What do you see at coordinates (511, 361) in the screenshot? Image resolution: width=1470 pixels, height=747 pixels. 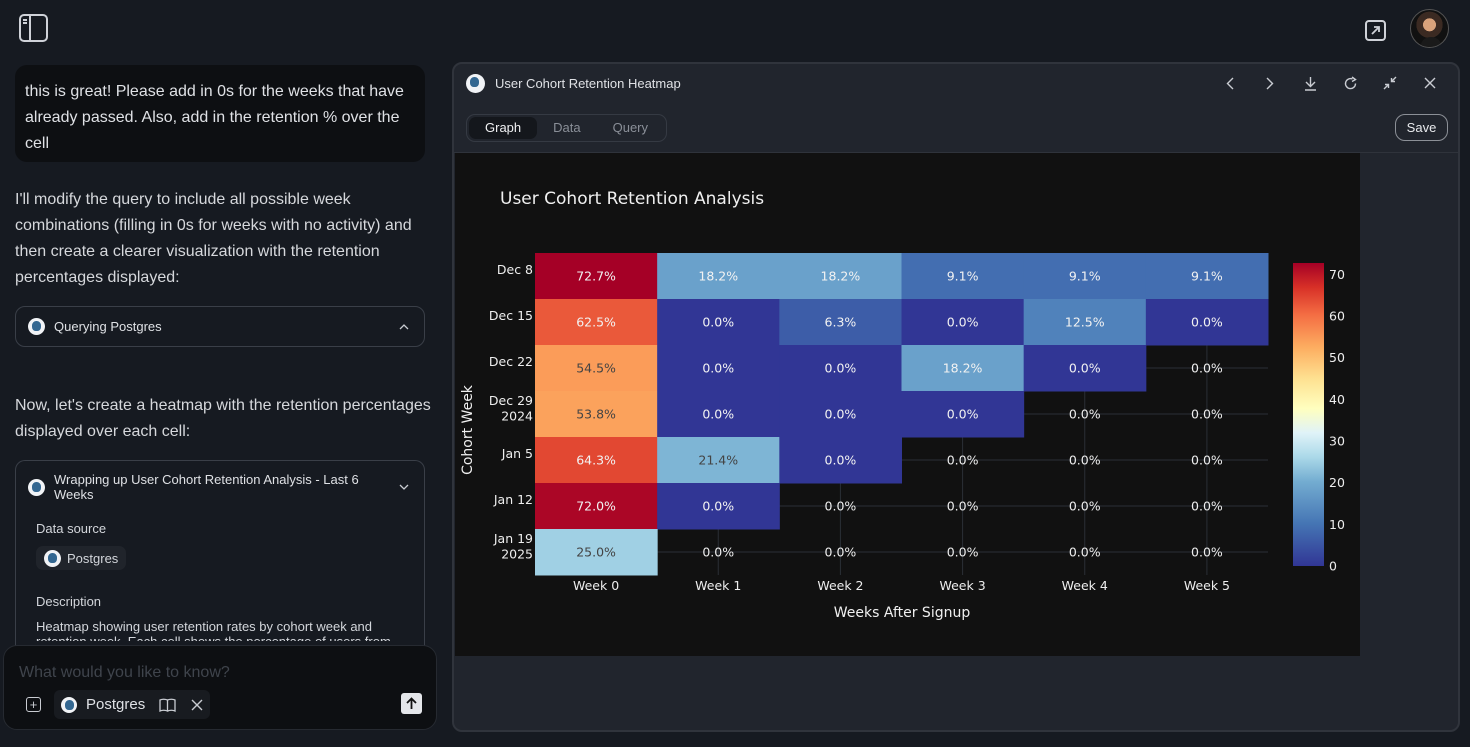 I see `y-tick-label: Dec 22` at bounding box center [511, 361].